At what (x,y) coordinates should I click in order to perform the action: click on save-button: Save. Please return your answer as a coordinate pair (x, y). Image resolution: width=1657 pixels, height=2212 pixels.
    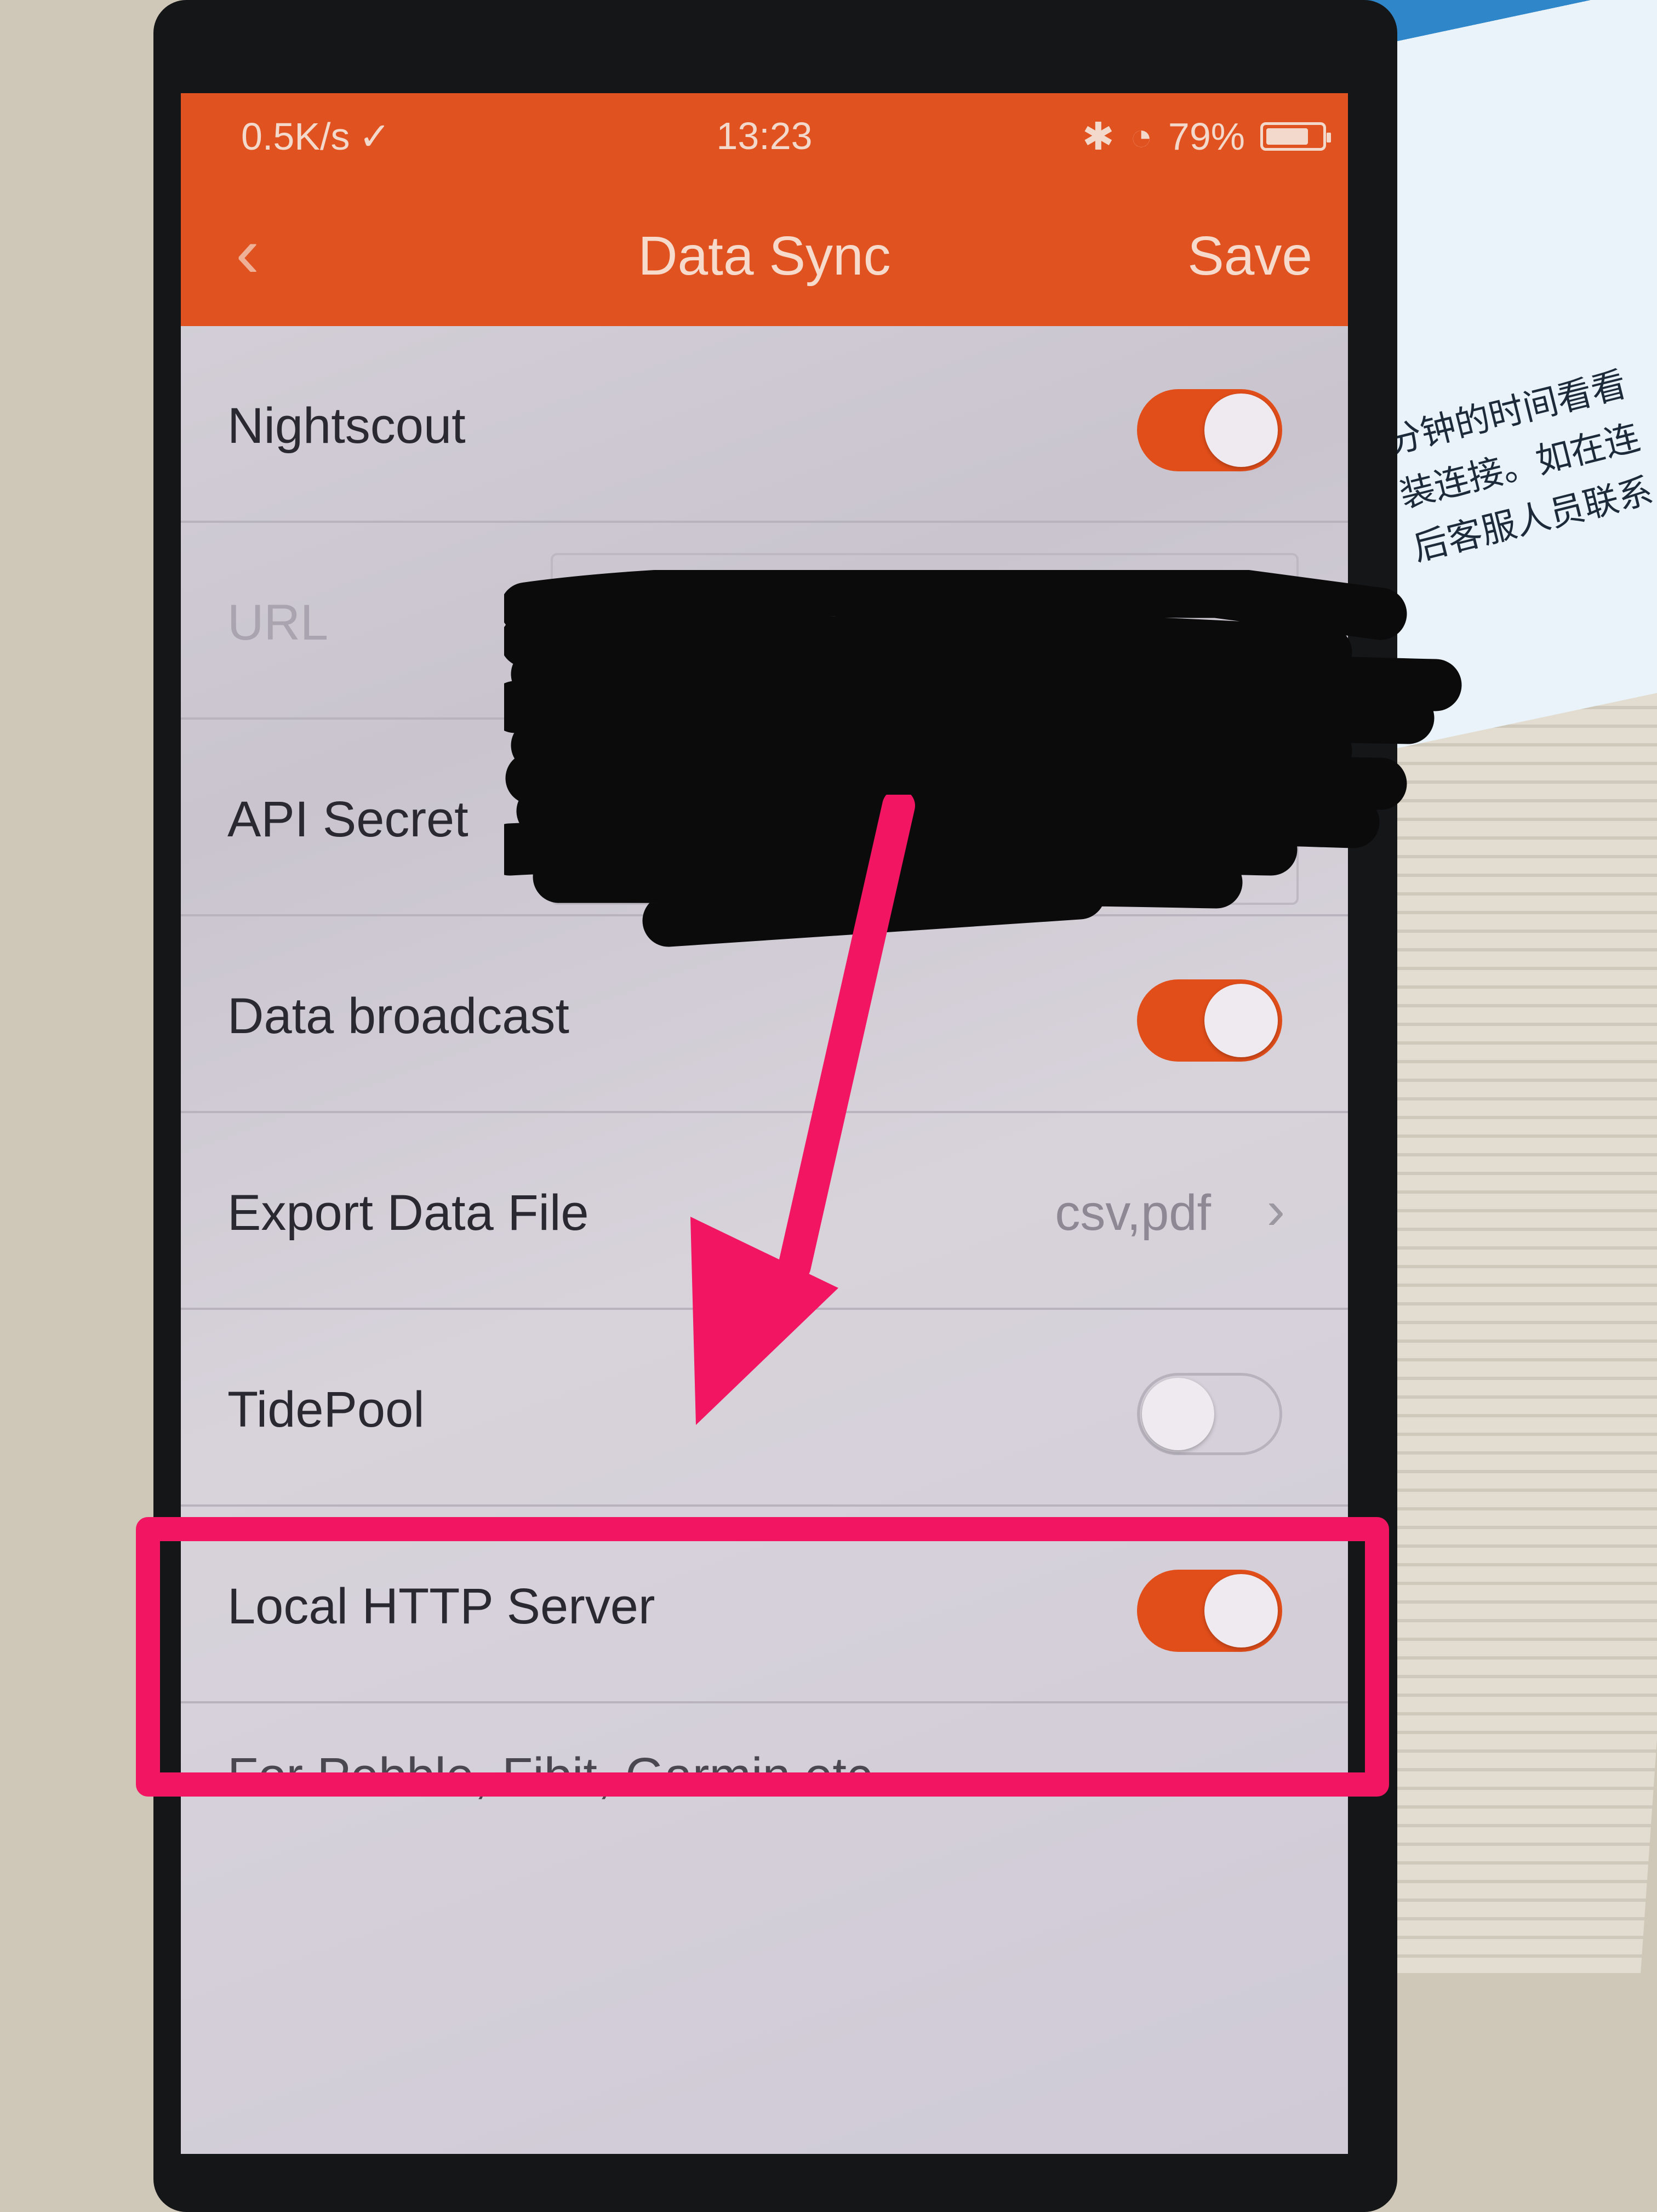
    Looking at the image, I should click on (1249, 256).